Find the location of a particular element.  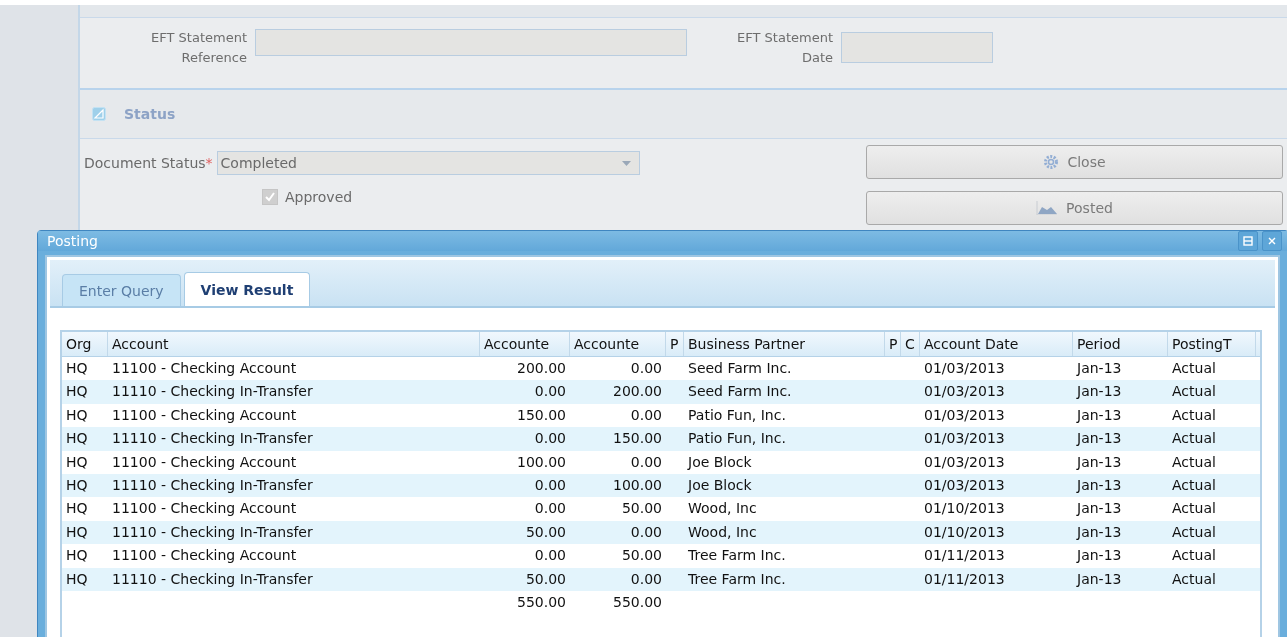

column-header: Period is located at coordinates (1120, 344).